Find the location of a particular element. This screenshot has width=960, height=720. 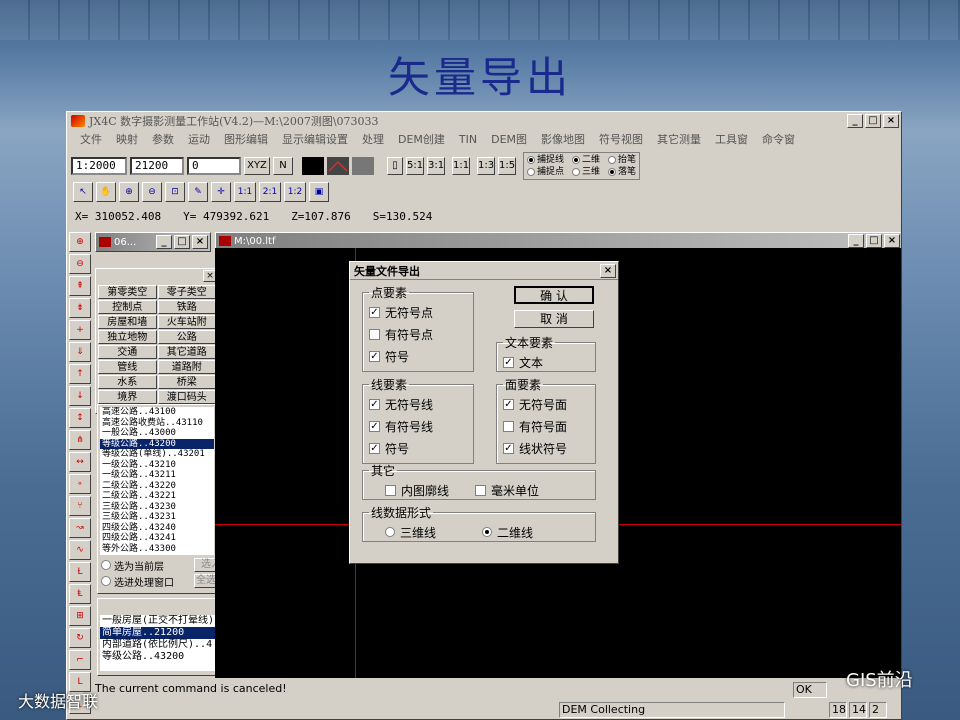

zoom-window-icon: ⊡ is located at coordinates (175, 192).